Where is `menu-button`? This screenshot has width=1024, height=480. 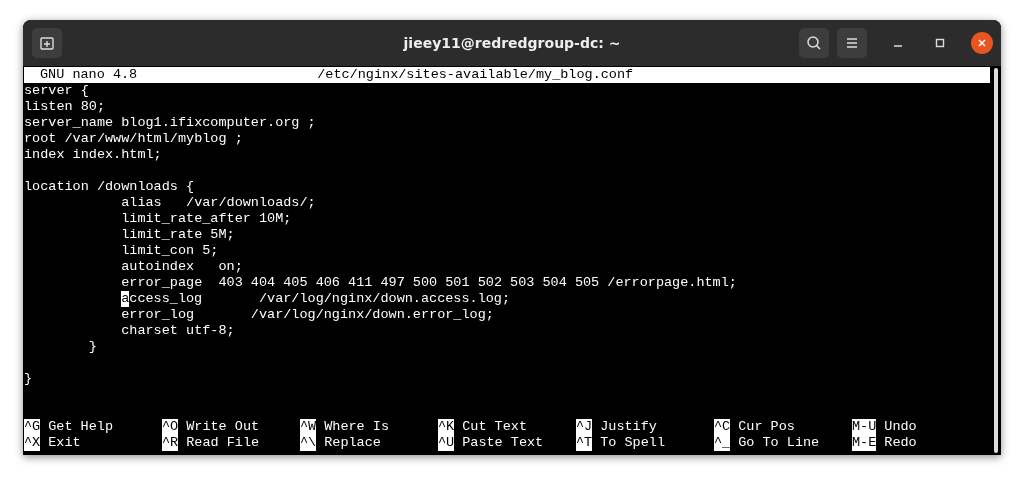
menu-button is located at coordinates (852, 43).